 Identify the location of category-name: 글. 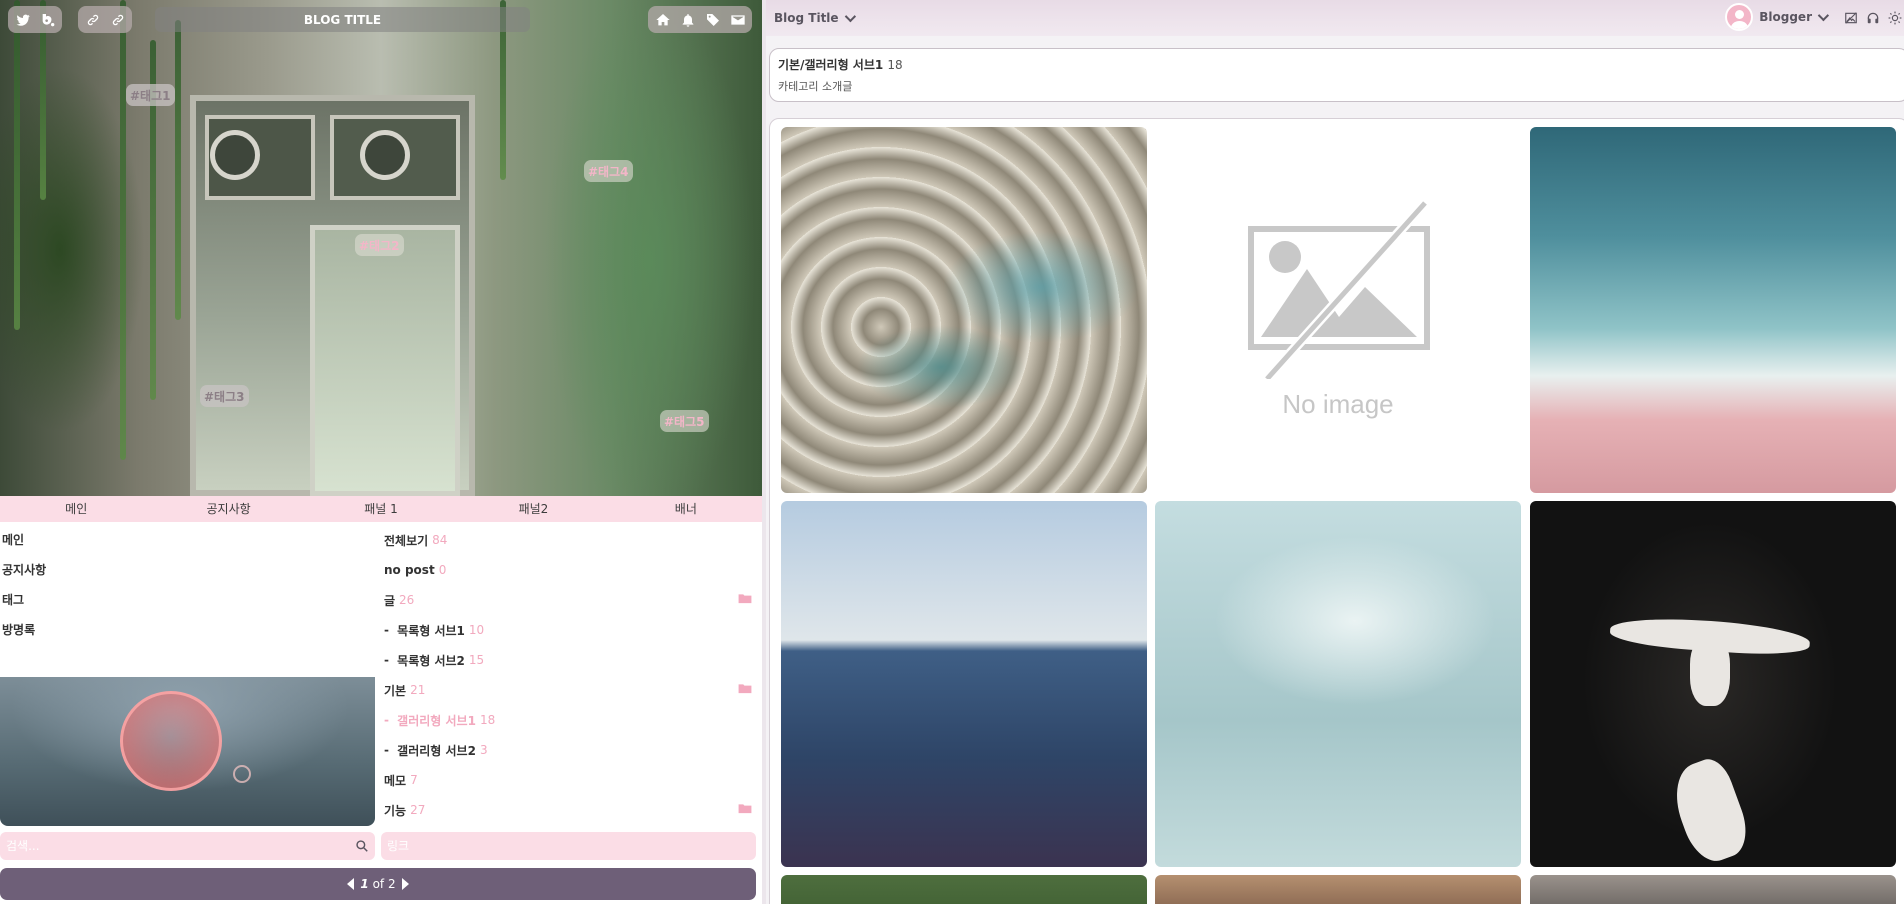
(390, 600).